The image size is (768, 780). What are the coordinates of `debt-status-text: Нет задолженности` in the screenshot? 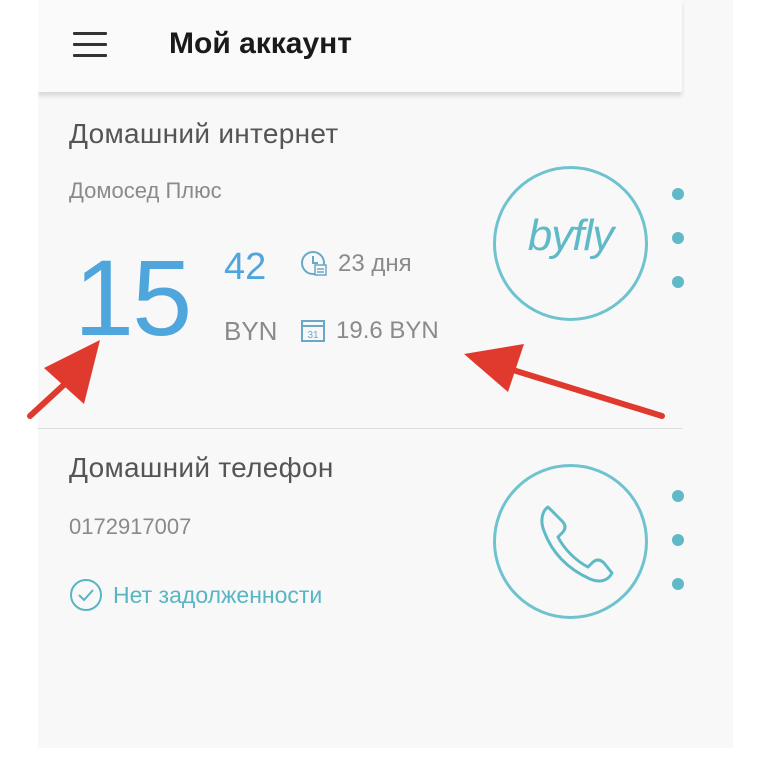 It's located at (218, 594).